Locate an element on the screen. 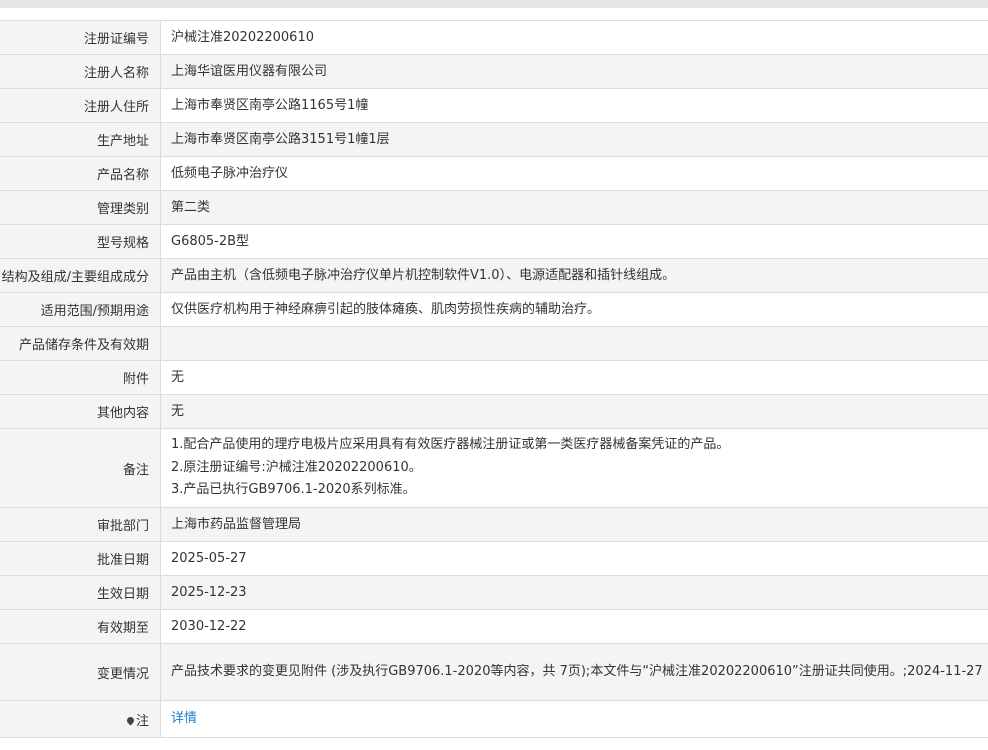 This screenshot has width=988, height=750. table-row: 产品名称 低频电子脉冲治疗仪 is located at coordinates (494, 173).